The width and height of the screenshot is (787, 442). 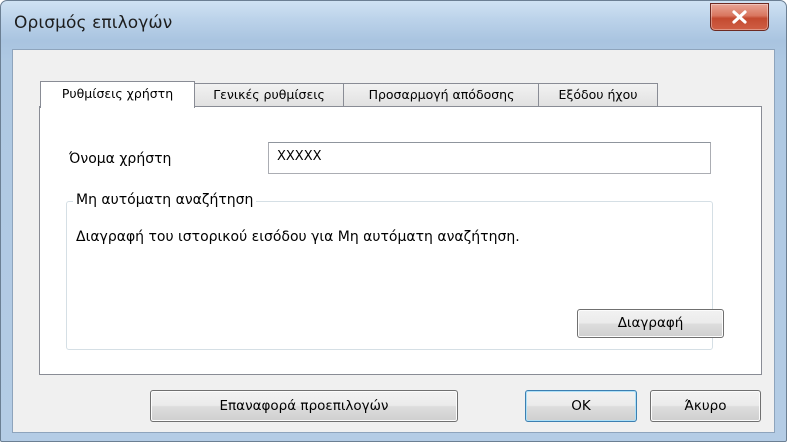 What do you see at coordinates (581, 406) in the screenshot?
I see `ok-button: OK` at bounding box center [581, 406].